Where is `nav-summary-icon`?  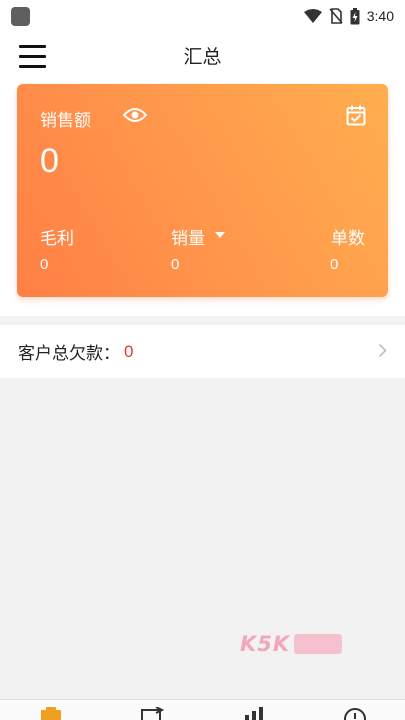 nav-summary-icon is located at coordinates (51, 713).